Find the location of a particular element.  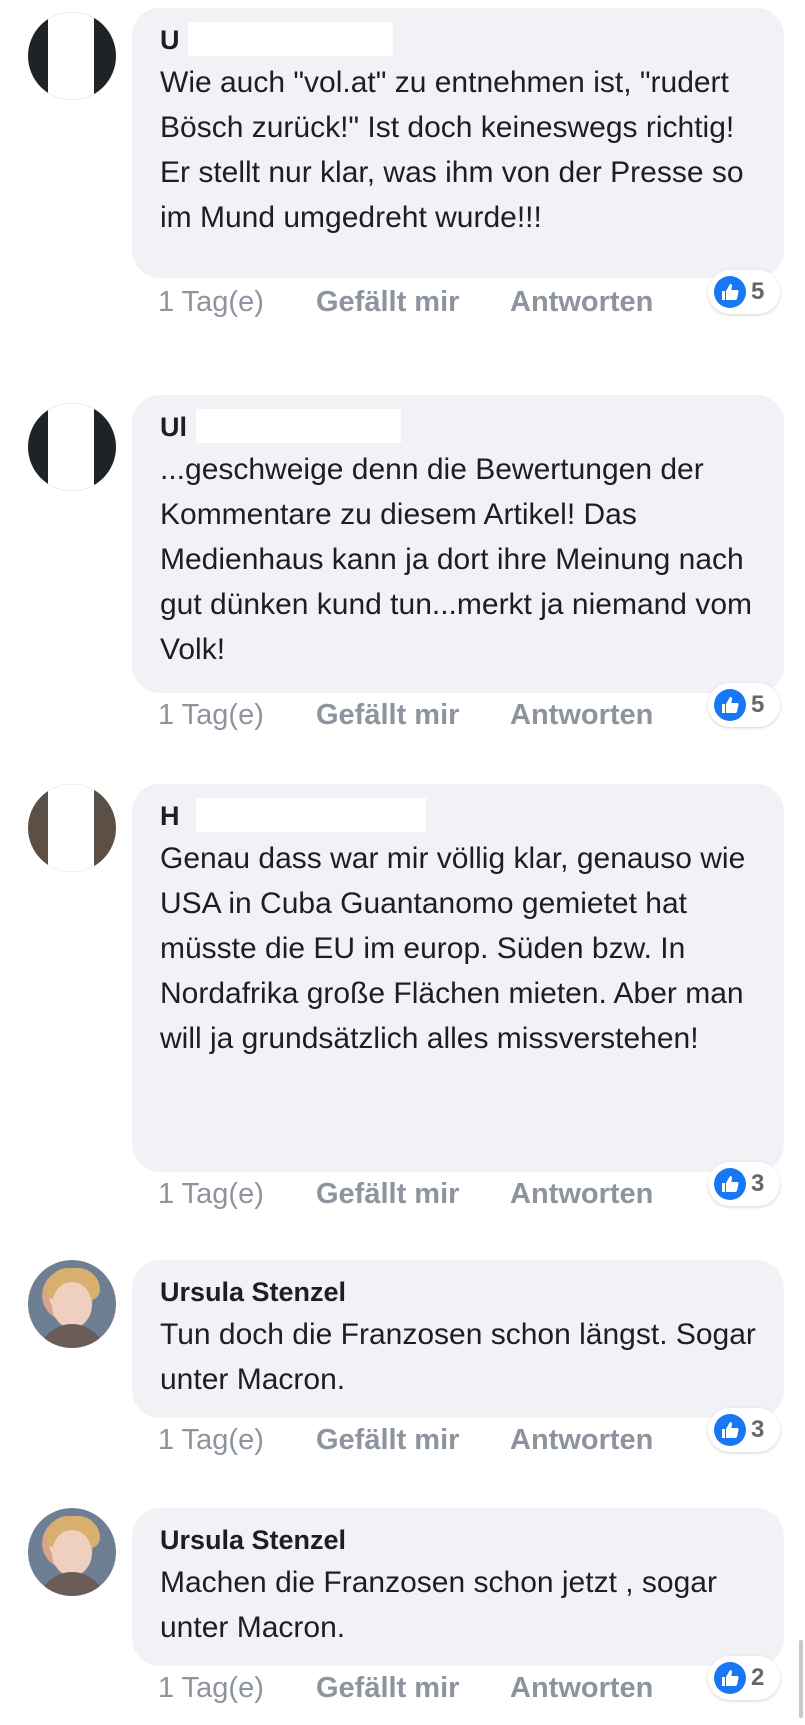

reaction-number: 2 is located at coordinates (758, 1677).